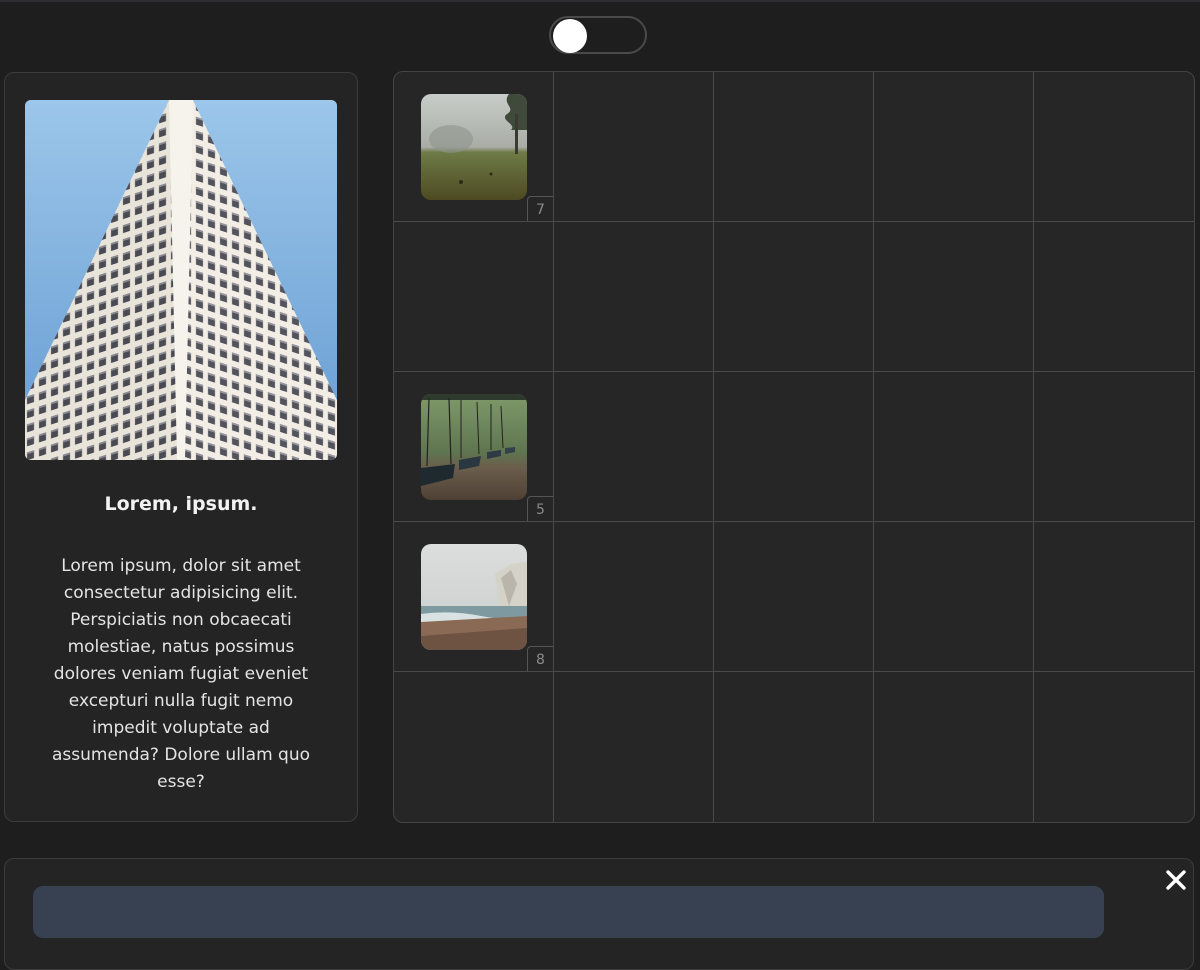 The width and height of the screenshot is (1200, 970). I want to click on close-icon, so click(1176, 880).